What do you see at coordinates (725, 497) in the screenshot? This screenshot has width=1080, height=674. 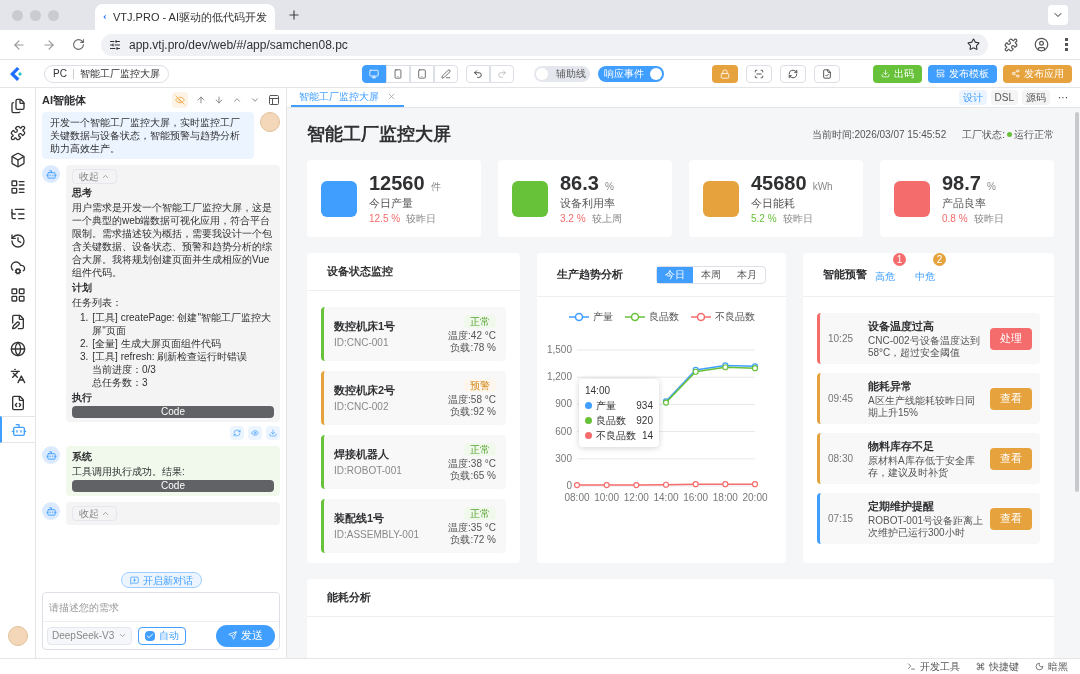 I see `axis-label: 18:00` at bounding box center [725, 497].